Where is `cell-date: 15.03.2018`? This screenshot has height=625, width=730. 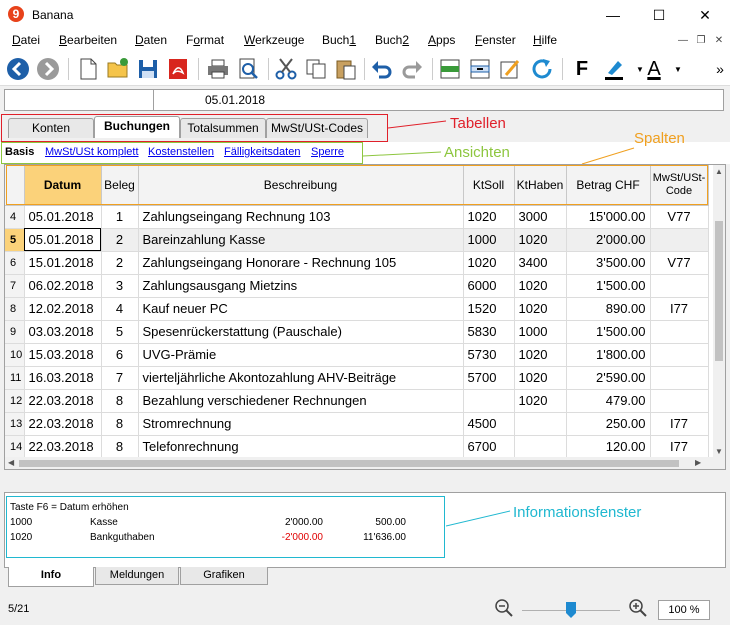 cell-date: 15.03.2018 is located at coordinates (63, 355).